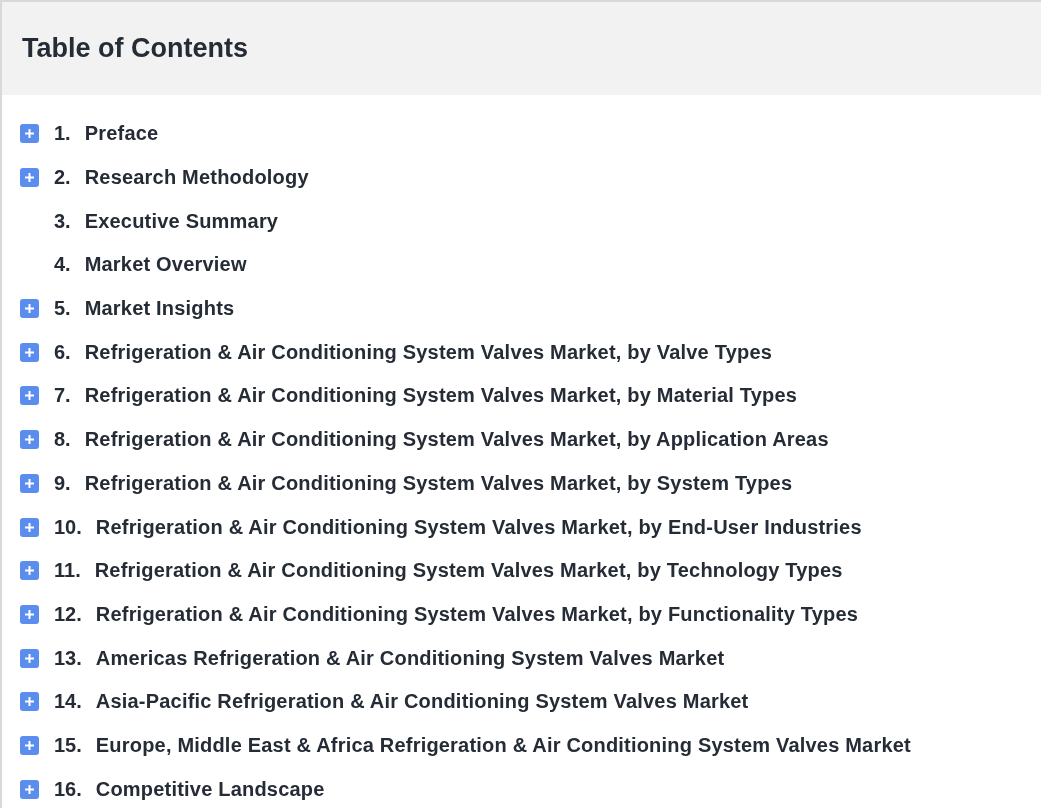  Describe the element at coordinates (68, 702) in the screenshot. I see `section-number: 14.` at that location.